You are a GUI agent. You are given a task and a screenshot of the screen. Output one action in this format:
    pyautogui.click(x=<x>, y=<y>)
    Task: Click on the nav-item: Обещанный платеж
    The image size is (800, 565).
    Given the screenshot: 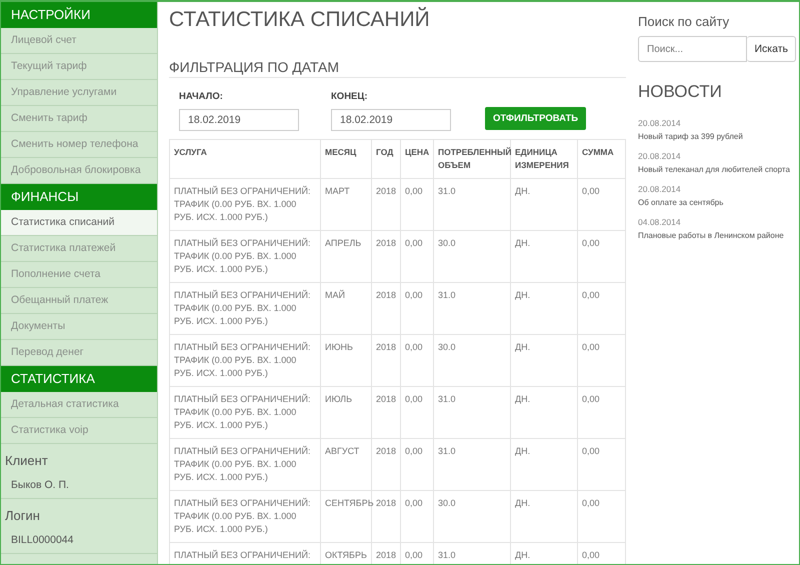 What is the action you would take?
    pyautogui.click(x=79, y=301)
    